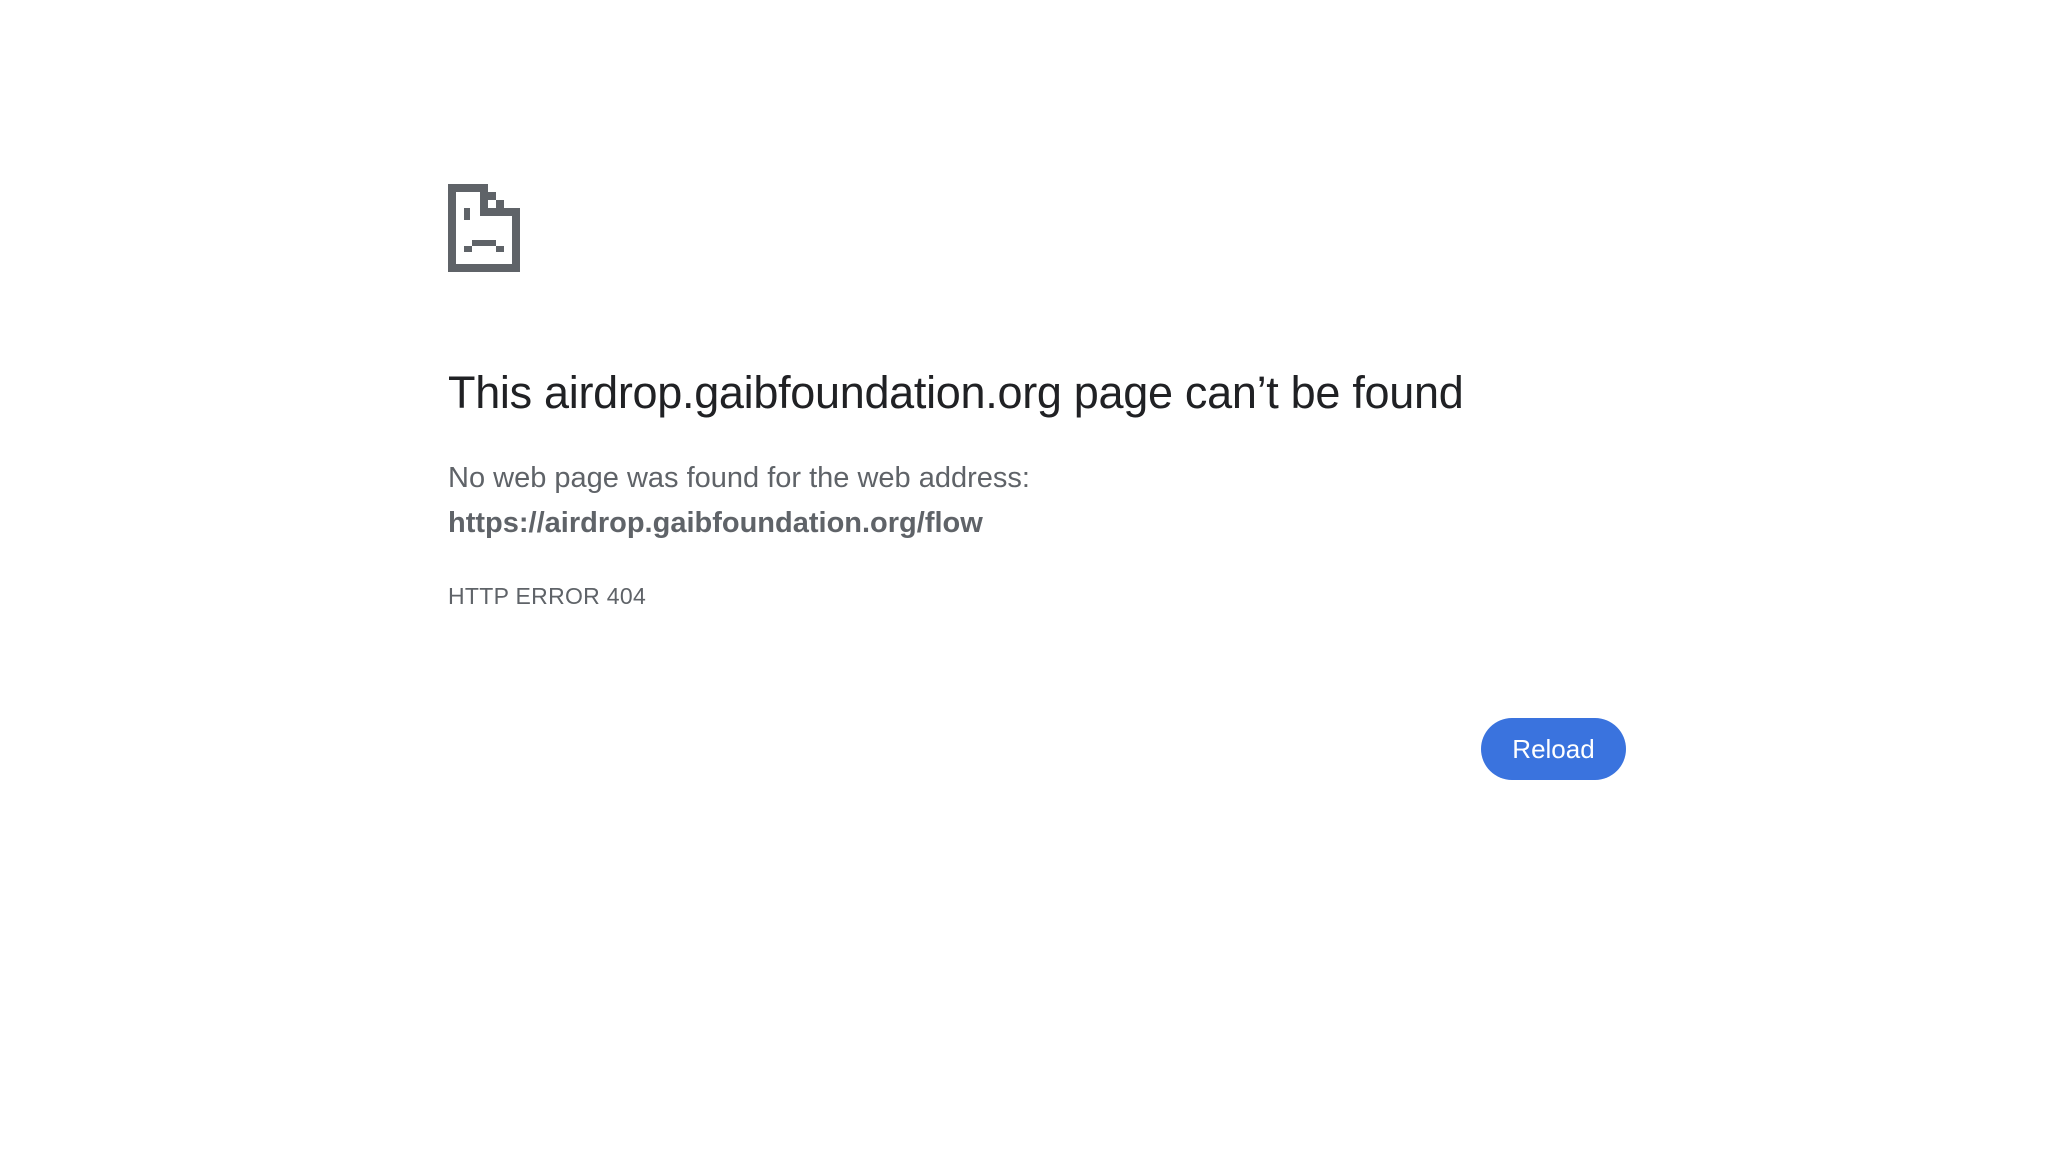 The width and height of the screenshot is (2048, 1151). What do you see at coordinates (1553, 749) in the screenshot?
I see `reload-button: Reload` at bounding box center [1553, 749].